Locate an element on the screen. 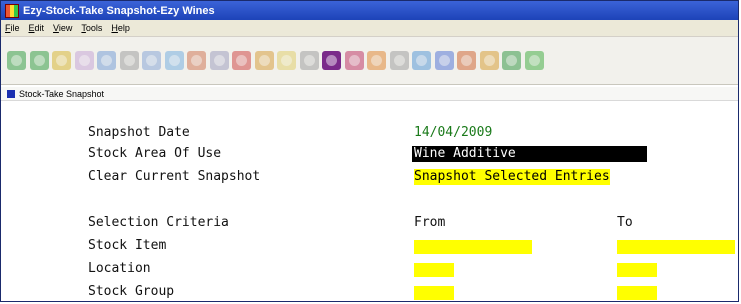  stock-area-field: Wine Additive is located at coordinates (529, 154).